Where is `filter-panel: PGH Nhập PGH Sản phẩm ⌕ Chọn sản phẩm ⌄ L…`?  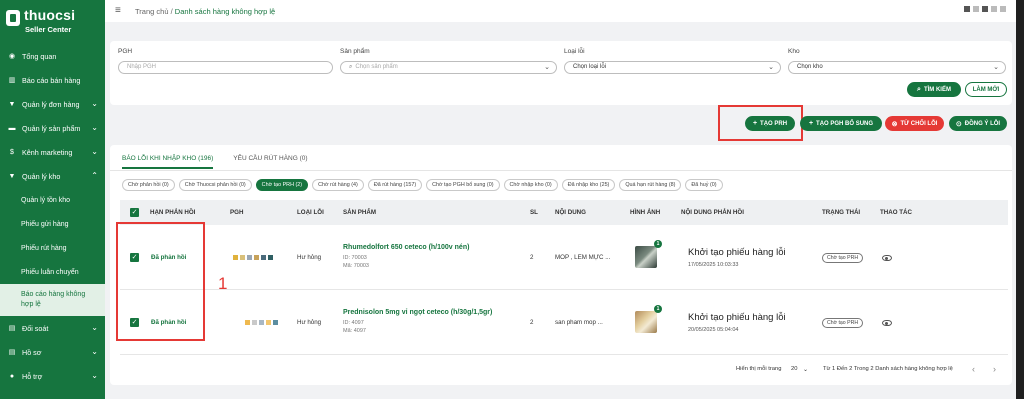 filter-panel: PGH Nhập PGH Sản phẩm ⌕ Chọn sản phẩm ⌄ L… is located at coordinates (561, 73).